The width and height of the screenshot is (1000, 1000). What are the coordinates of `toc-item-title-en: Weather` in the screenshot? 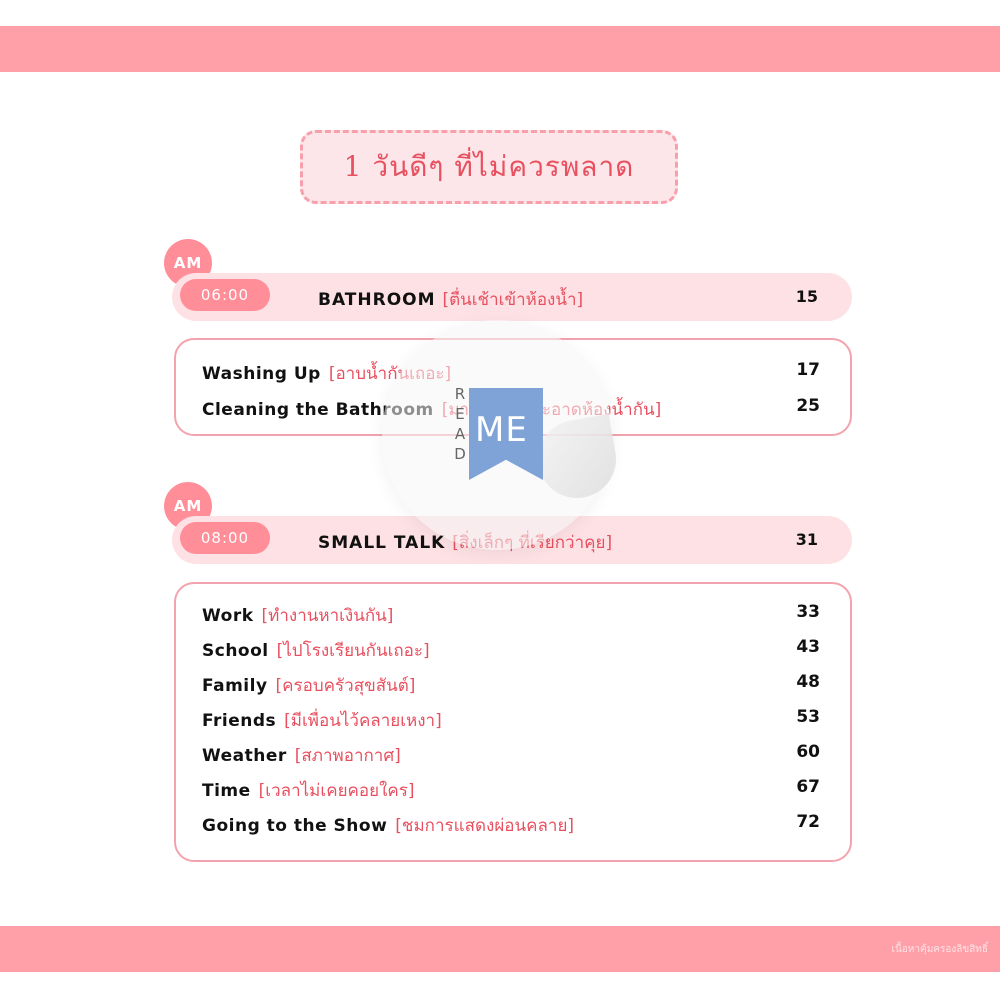 It's located at (244, 756).